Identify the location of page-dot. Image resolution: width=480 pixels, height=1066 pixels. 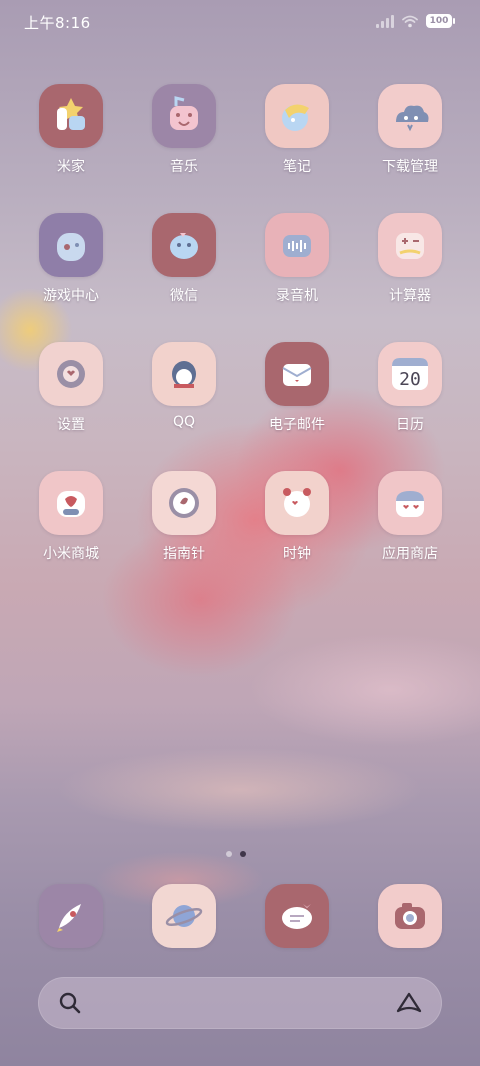
(229, 854).